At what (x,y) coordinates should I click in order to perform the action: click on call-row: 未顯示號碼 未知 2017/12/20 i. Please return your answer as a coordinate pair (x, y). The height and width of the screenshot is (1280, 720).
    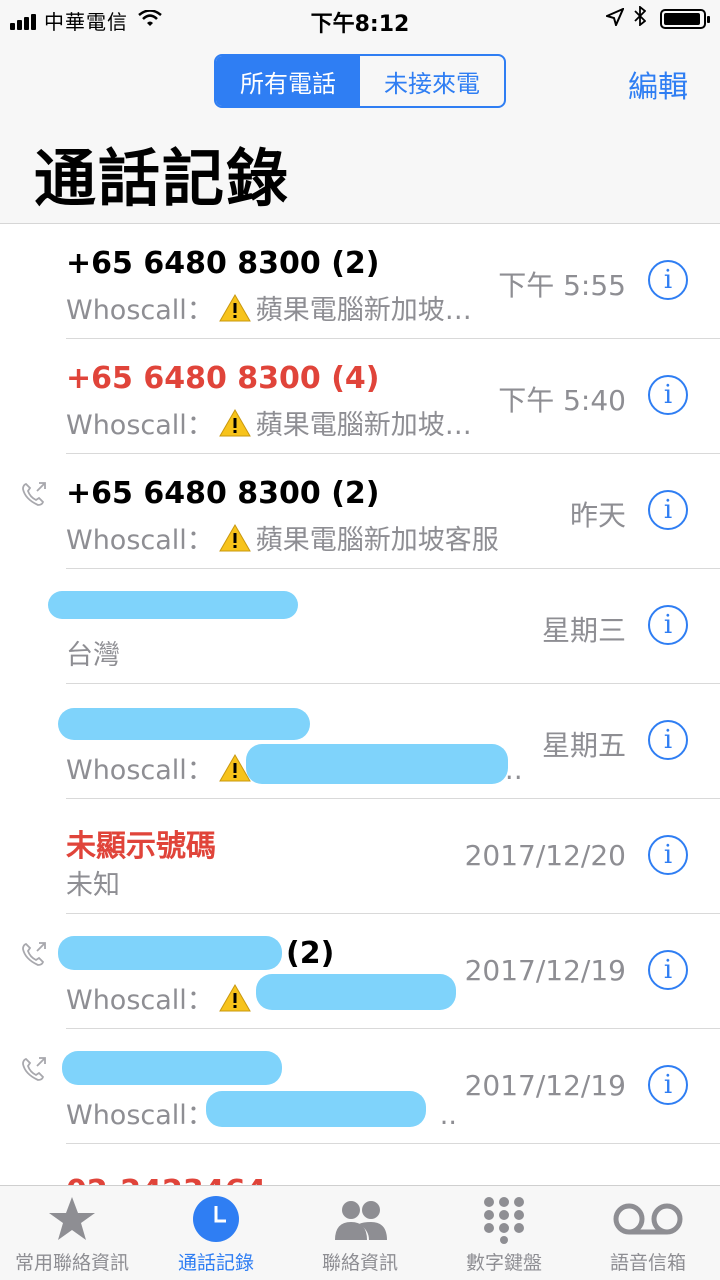
    Looking at the image, I should click on (360, 856).